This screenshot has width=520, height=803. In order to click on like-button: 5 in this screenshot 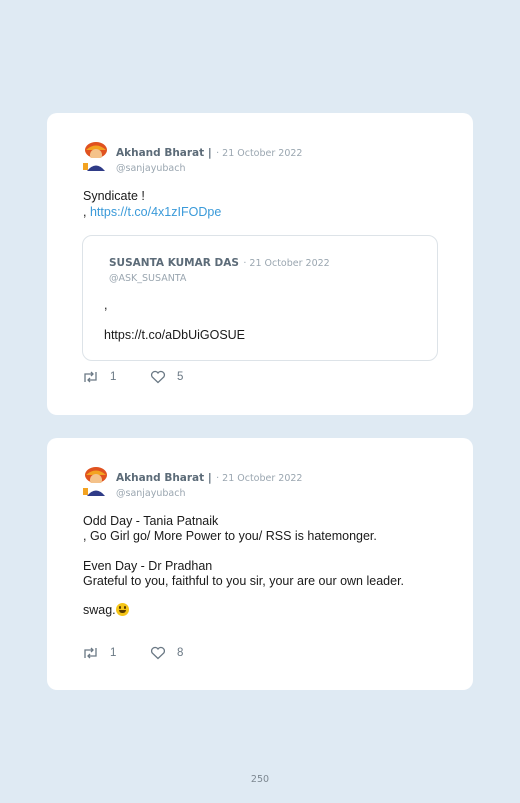, I will do `click(166, 377)`.